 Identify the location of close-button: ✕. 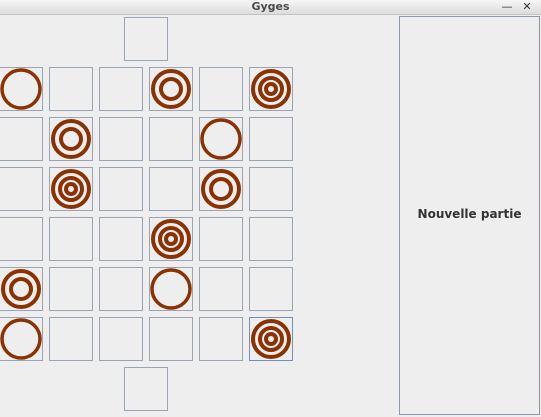
(527, 7).